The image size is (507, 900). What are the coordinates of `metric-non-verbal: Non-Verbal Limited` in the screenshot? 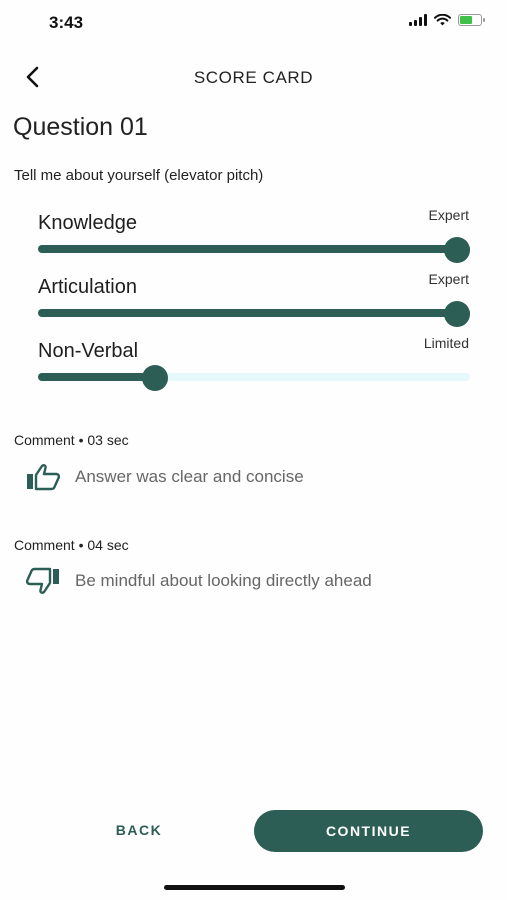 It's located at (254, 368).